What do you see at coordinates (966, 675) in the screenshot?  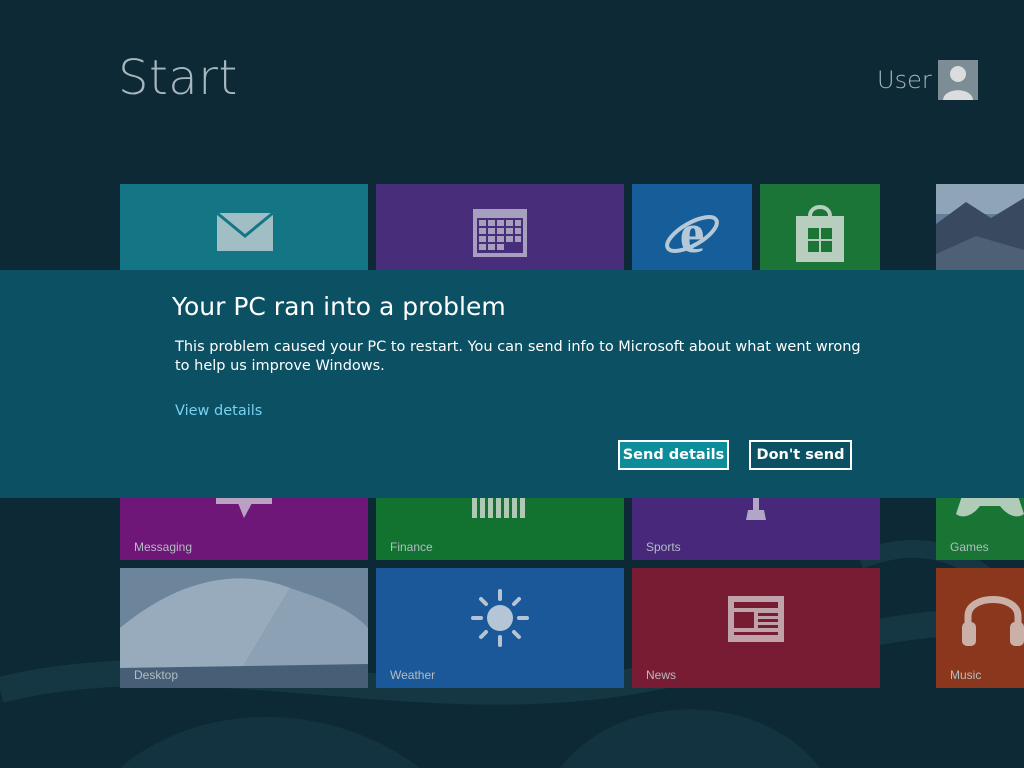 I see `tile-label: Music` at bounding box center [966, 675].